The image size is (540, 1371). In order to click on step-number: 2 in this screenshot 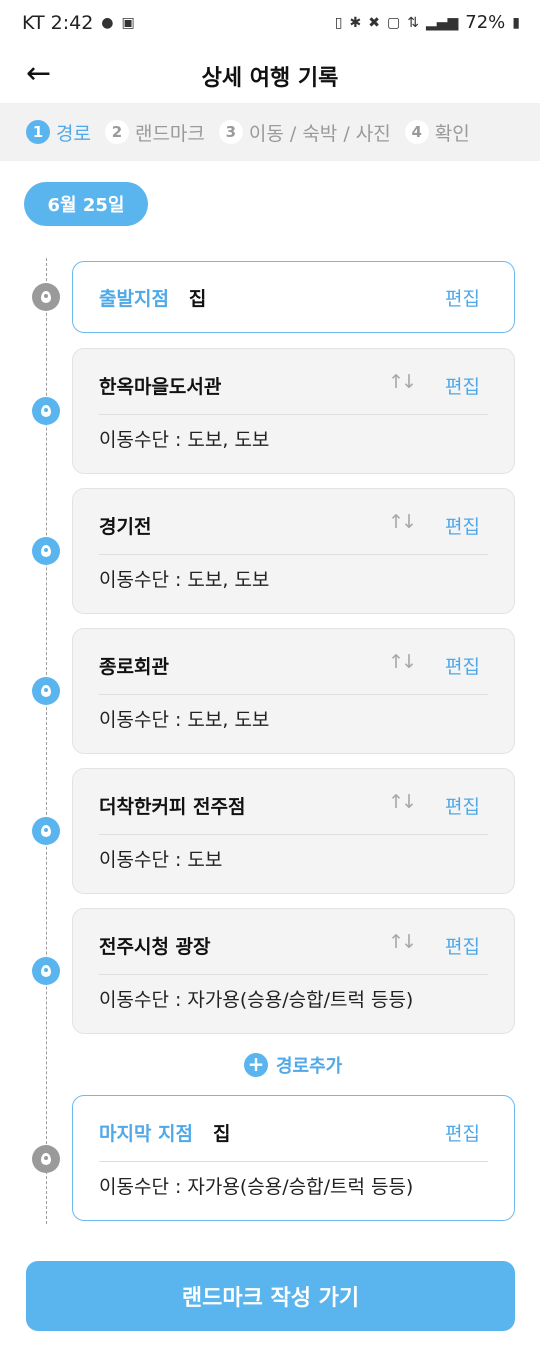, I will do `click(116, 132)`.